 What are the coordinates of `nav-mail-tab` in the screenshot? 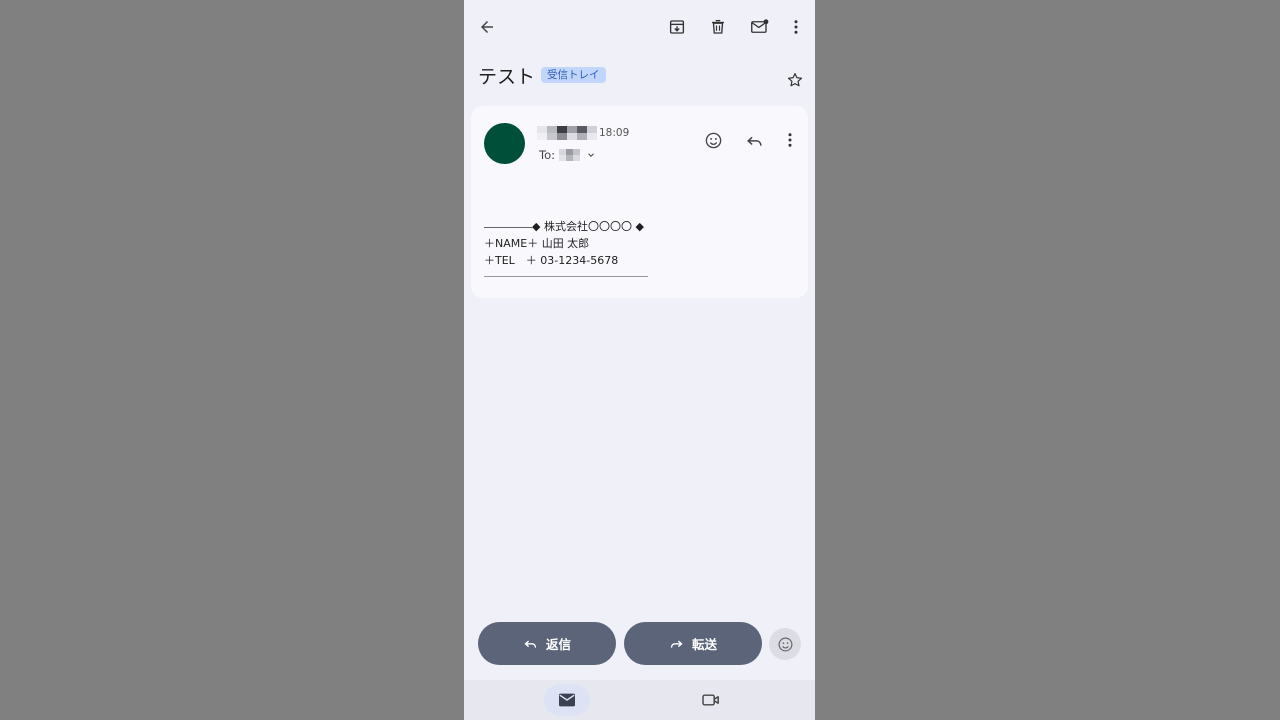 It's located at (567, 700).